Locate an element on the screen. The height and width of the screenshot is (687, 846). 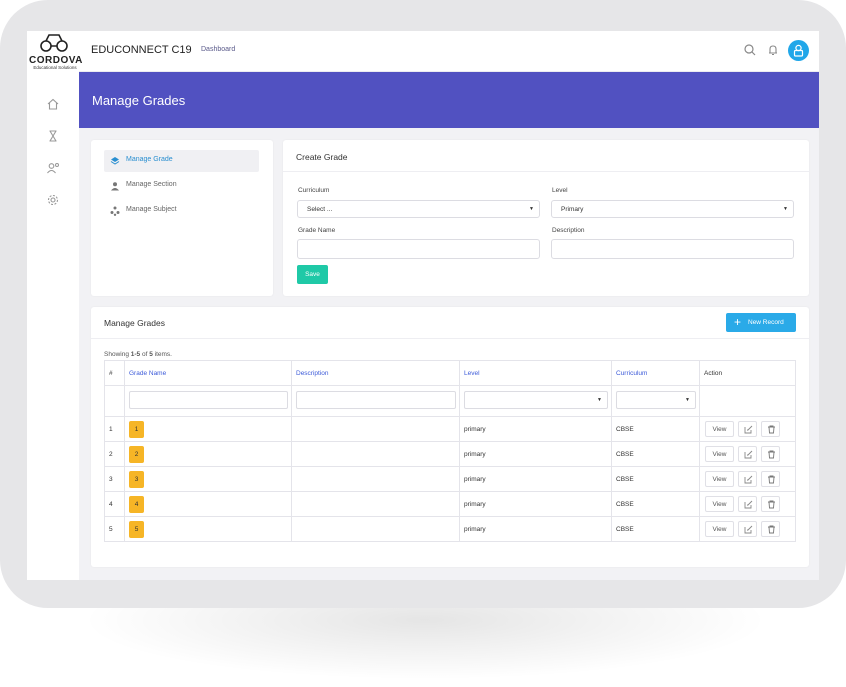
grid-summary: Showing 1-5 of 5 items. is located at coordinates (138, 354).